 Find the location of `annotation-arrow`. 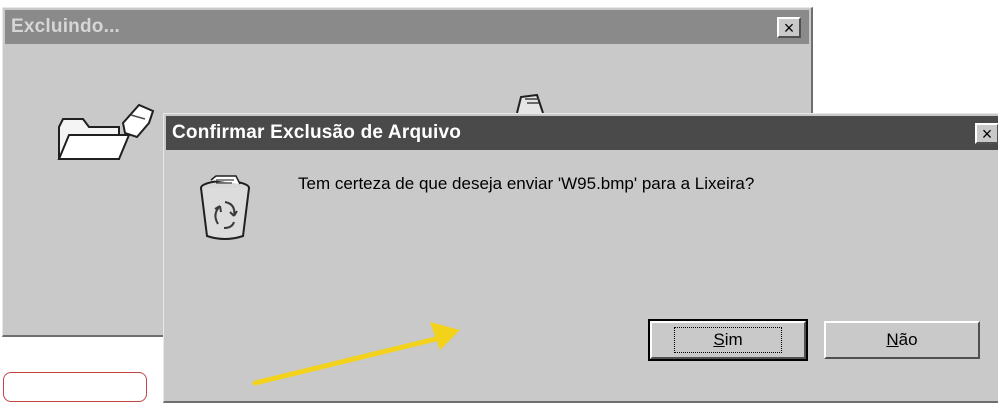

annotation-arrow is located at coordinates (356, 354).